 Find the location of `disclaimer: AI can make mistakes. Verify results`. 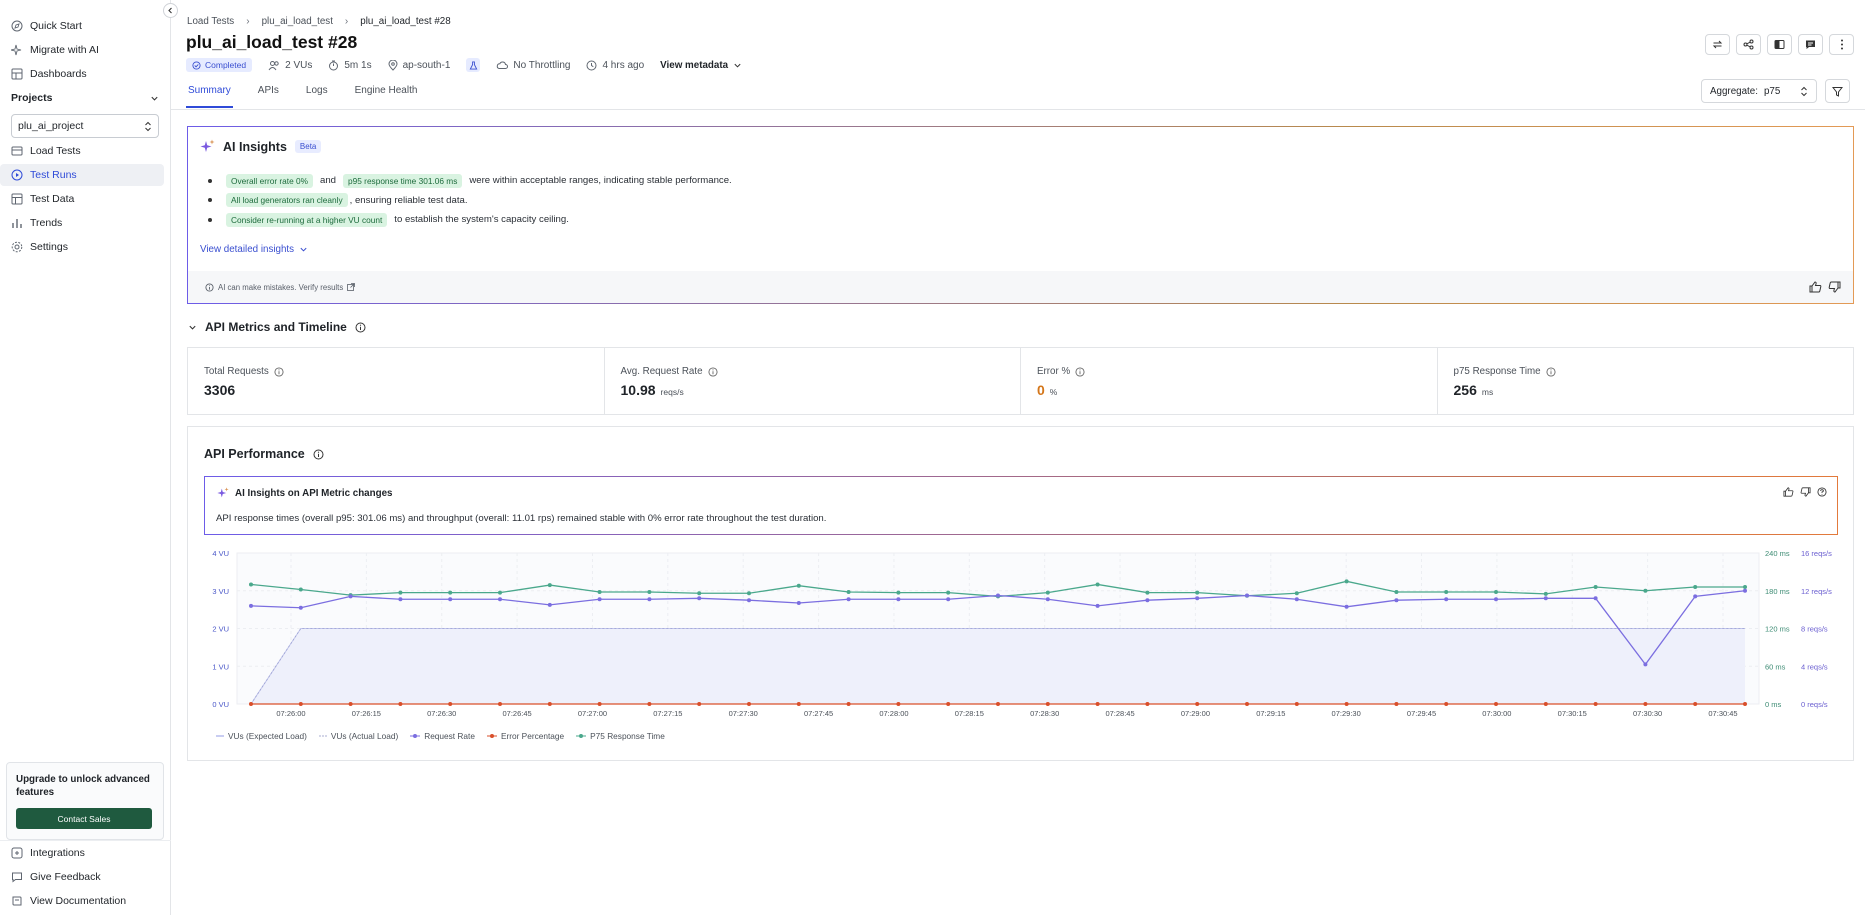

disclaimer: AI can make mistakes. Verify results is located at coordinates (280, 287).